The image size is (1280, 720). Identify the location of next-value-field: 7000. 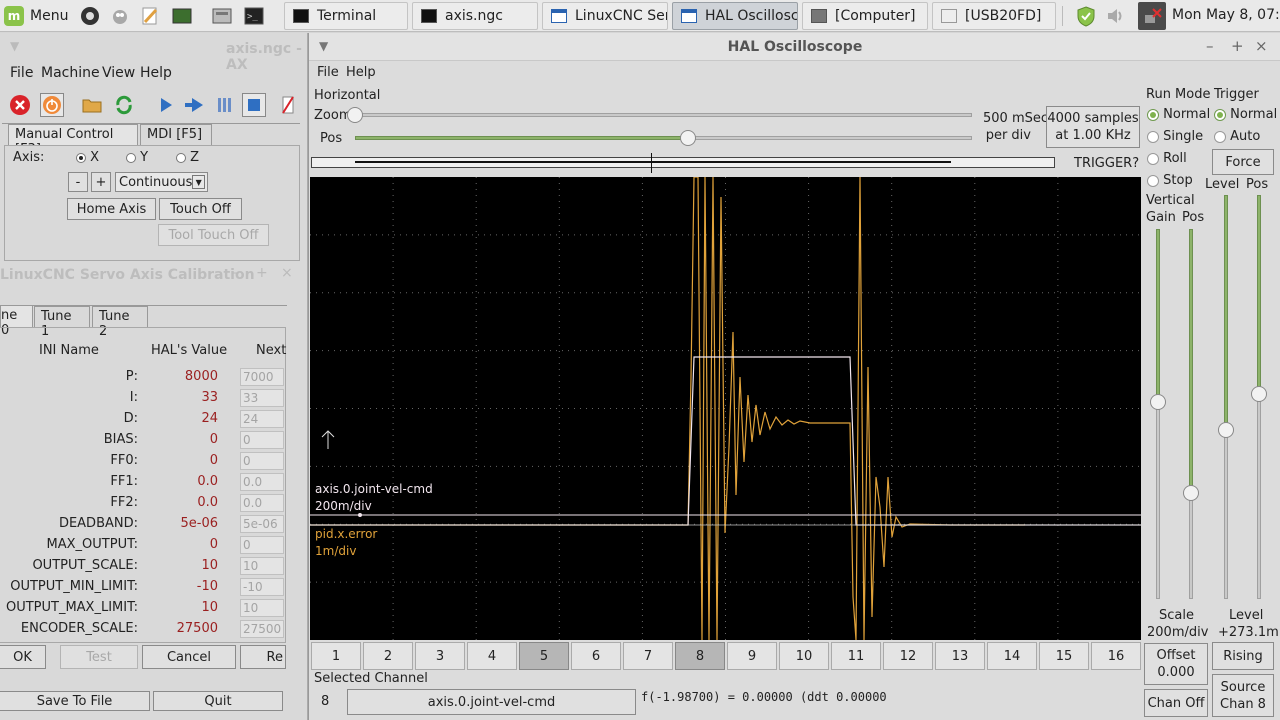
(262, 377).